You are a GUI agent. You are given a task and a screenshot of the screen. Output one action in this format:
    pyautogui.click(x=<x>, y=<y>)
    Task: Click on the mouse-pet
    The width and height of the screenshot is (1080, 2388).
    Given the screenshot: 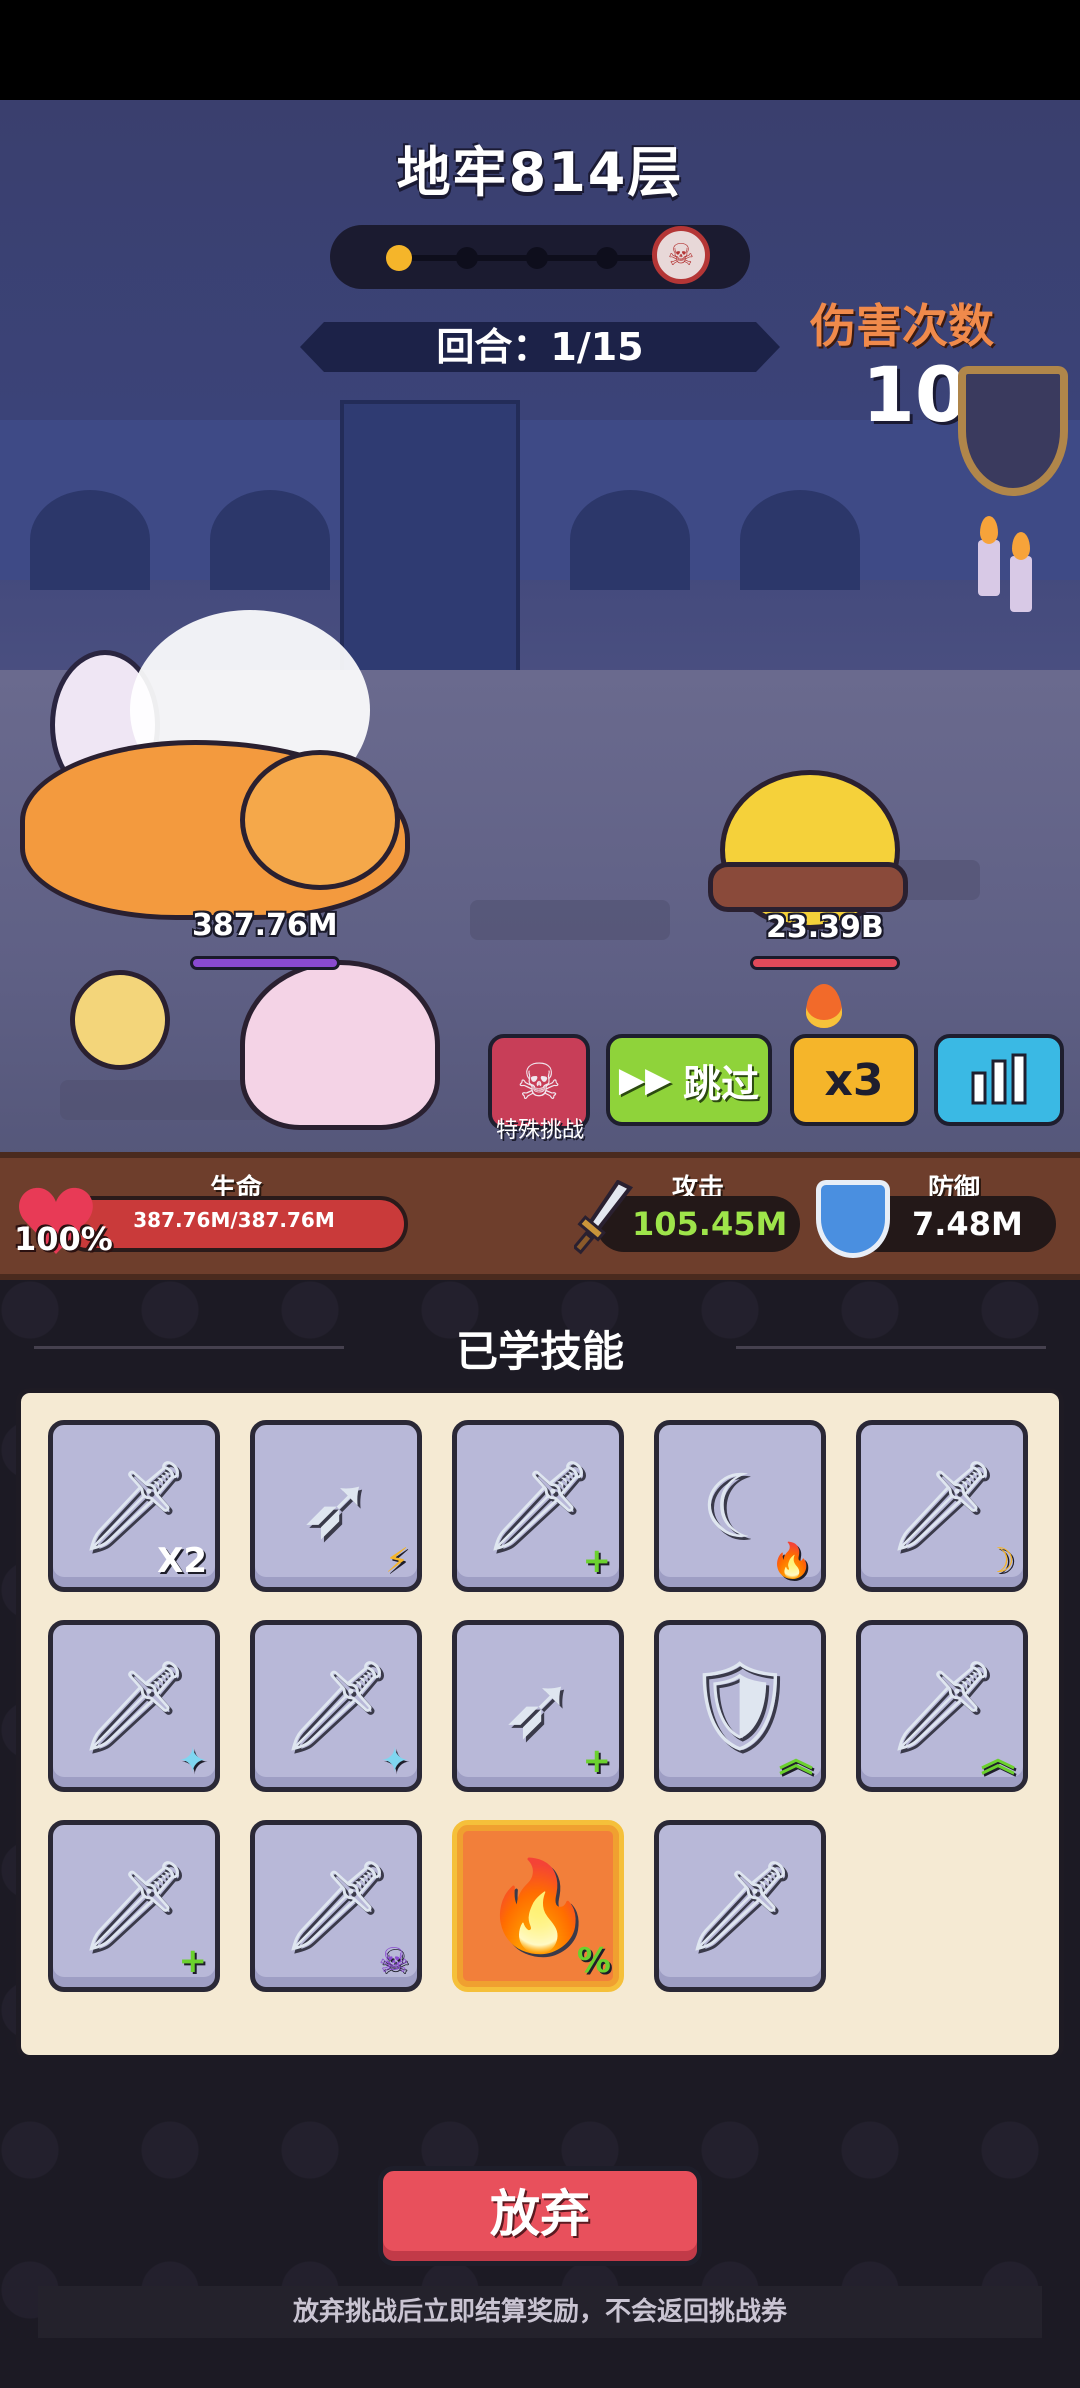 What is the action you would take?
    pyautogui.click(x=120, y=1020)
    